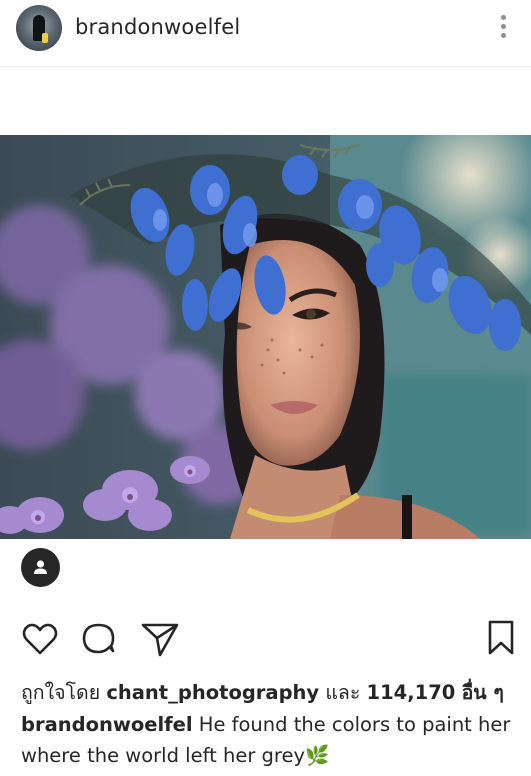 This screenshot has width=531, height=776. Describe the element at coordinates (160, 640) in the screenshot. I see `direct-share-icon` at that location.